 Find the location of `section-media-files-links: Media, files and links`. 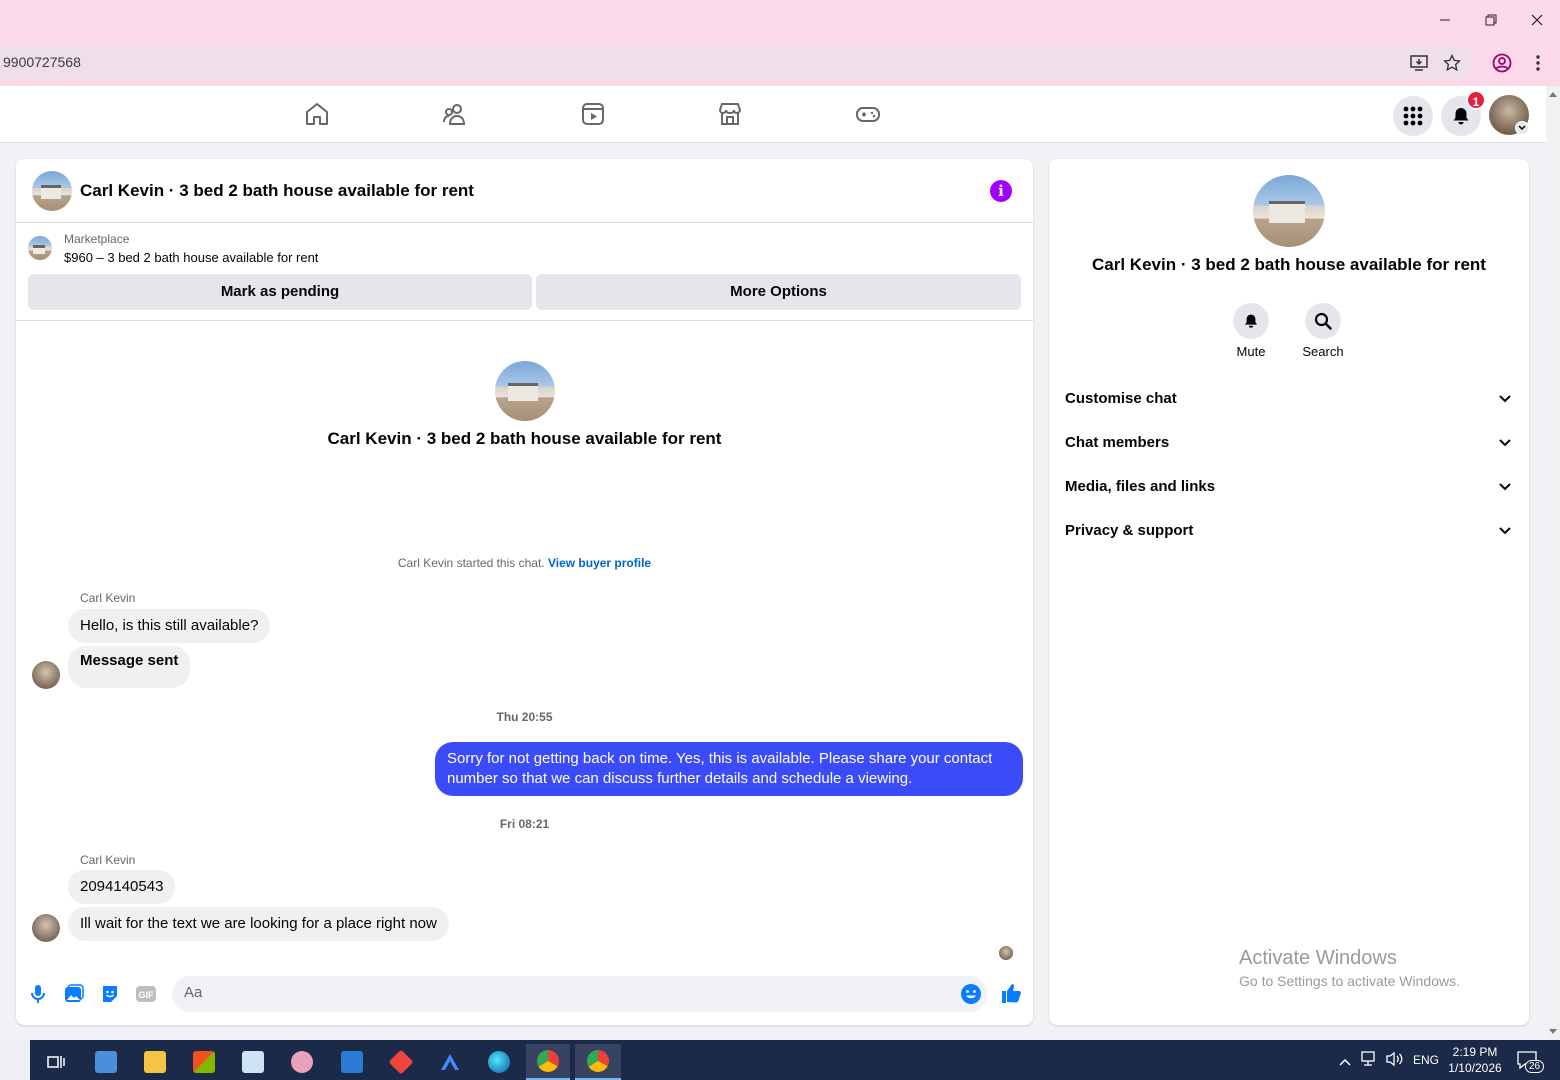

section-media-files-links: Media, files and links is located at coordinates (1289, 488).